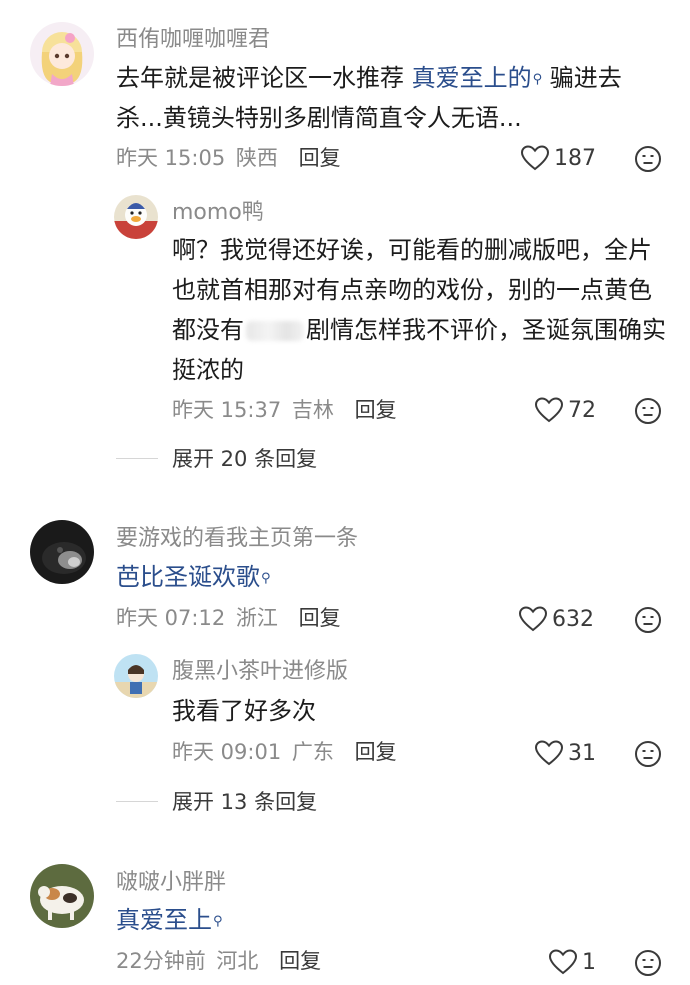 The height and width of the screenshot is (985, 690). Describe the element at coordinates (164, 920) in the screenshot. I see `search-link-label: 真爱至上` at that location.